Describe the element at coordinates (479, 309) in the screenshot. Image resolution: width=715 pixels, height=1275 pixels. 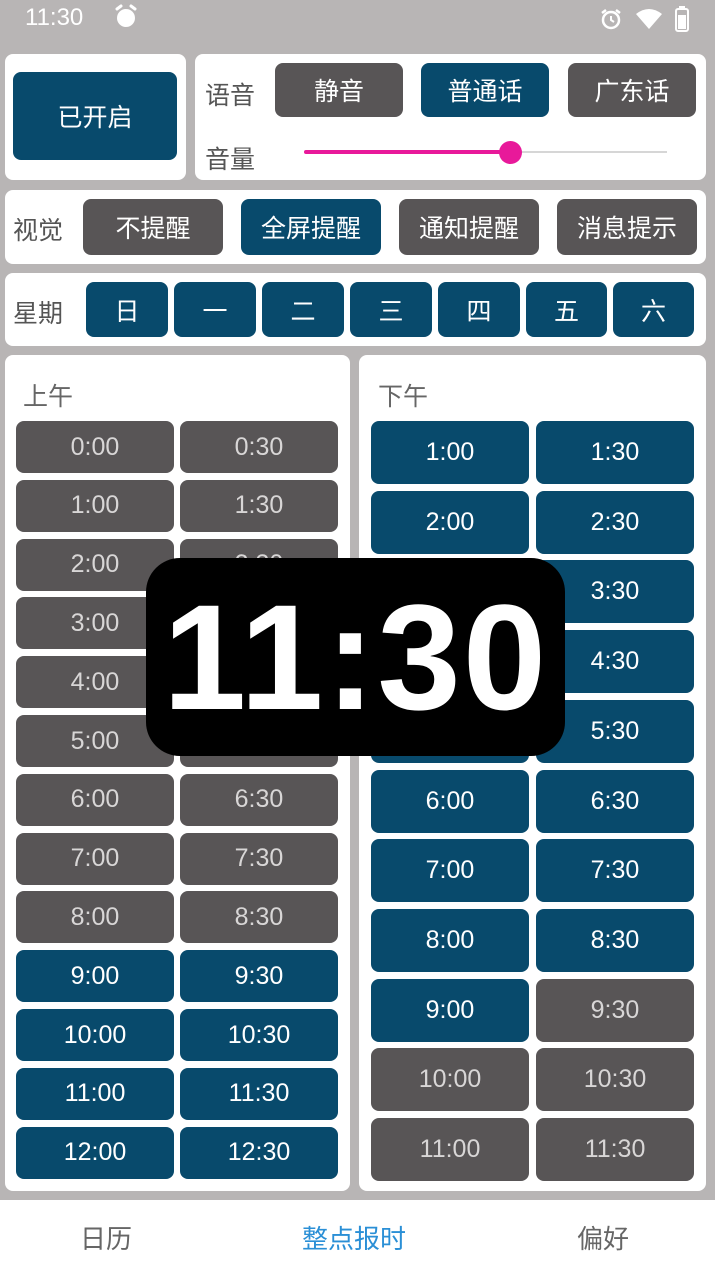
I see `day-thursday: 四` at that location.